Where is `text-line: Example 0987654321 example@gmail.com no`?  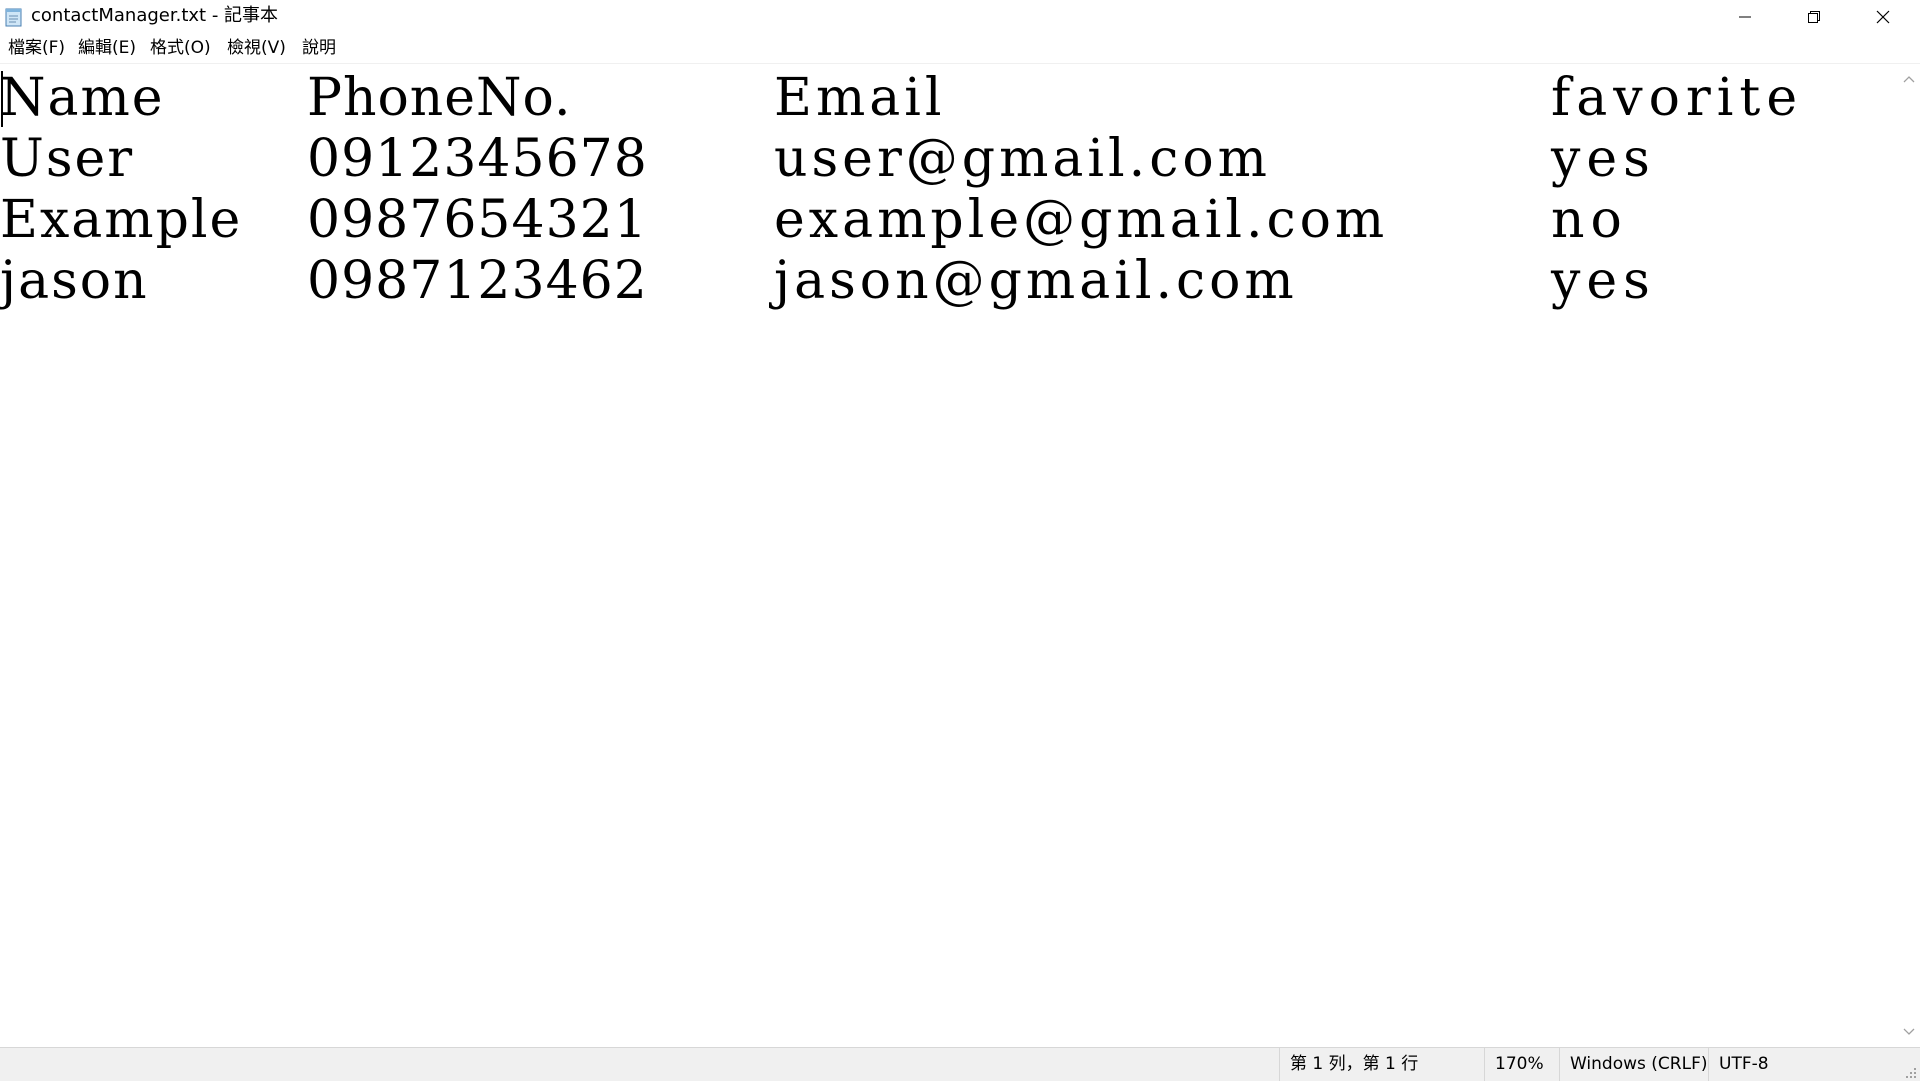 text-line: Example 0987654321 example@gmail.com no is located at coordinates (811, 220).